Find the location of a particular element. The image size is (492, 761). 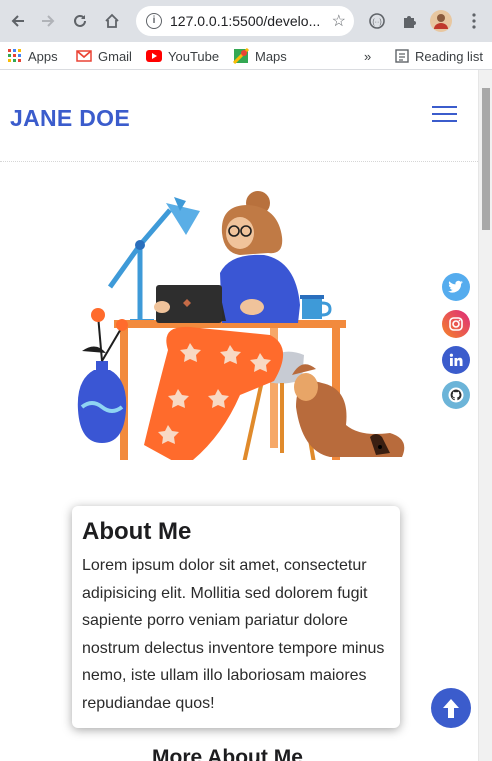

address-bar: i 127.0.0.1:5500/develo... ☆ is located at coordinates (245, 21).